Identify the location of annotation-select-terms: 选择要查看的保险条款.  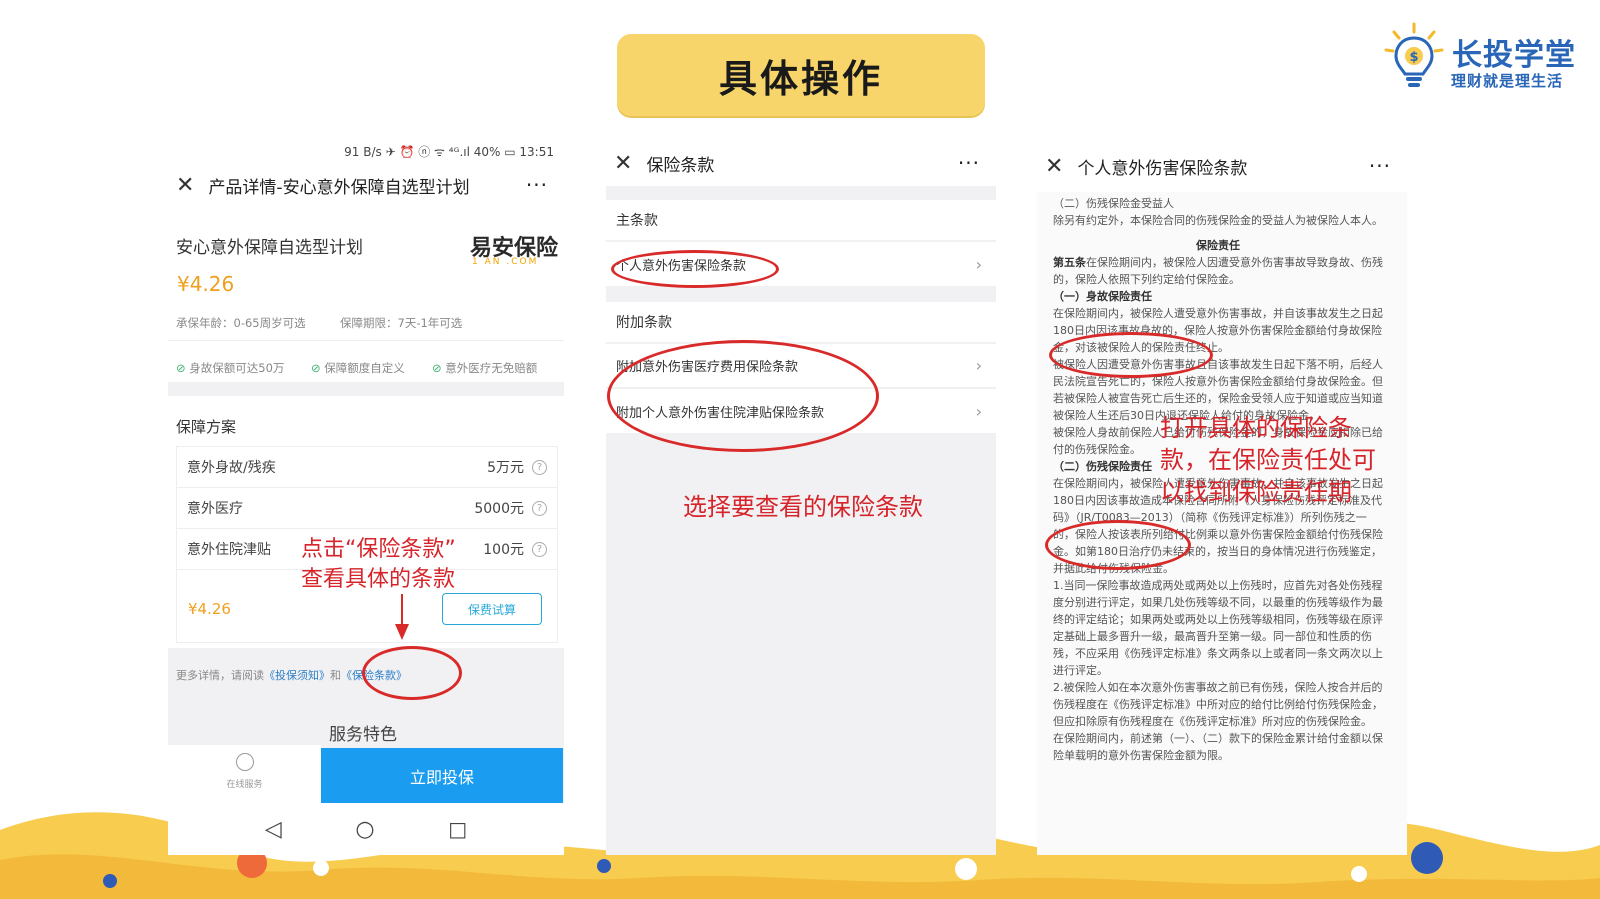
(803, 507).